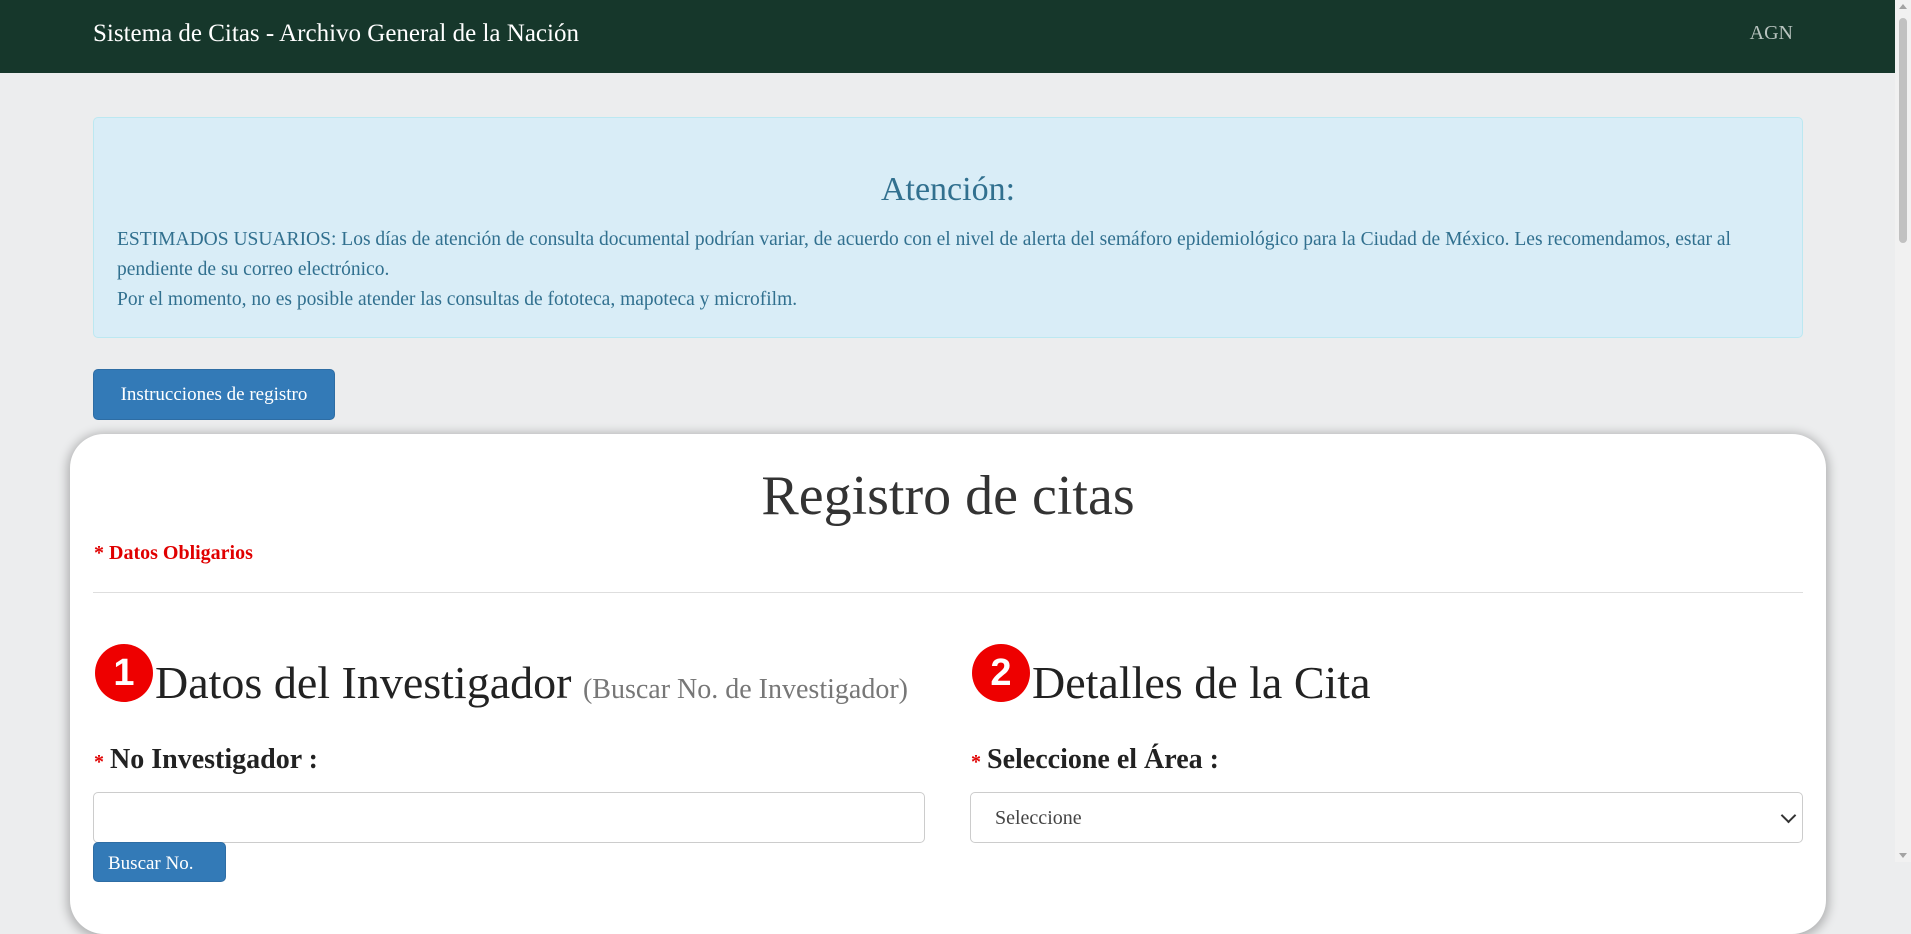 The height and width of the screenshot is (934, 1911). What do you see at coordinates (214, 394) in the screenshot?
I see `instructions-button: Instrucciones de registro` at bounding box center [214, 394].